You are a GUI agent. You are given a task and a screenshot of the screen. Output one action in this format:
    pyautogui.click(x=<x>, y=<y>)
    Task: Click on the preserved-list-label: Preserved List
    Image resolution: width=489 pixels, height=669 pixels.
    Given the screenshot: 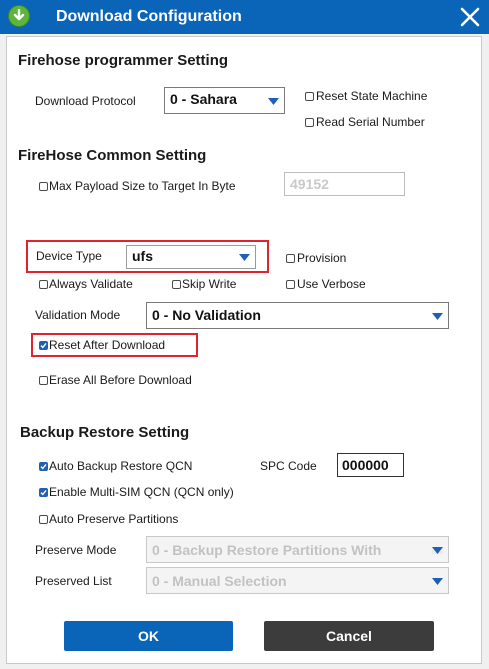 What is the action you would take?
    pyautogui.click(x=73, y=581)
    